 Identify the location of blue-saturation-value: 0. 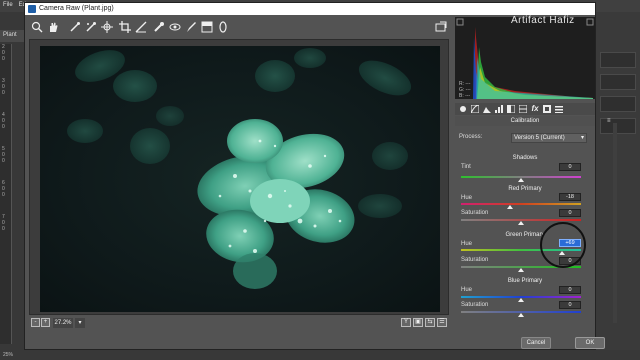
(570, 305).